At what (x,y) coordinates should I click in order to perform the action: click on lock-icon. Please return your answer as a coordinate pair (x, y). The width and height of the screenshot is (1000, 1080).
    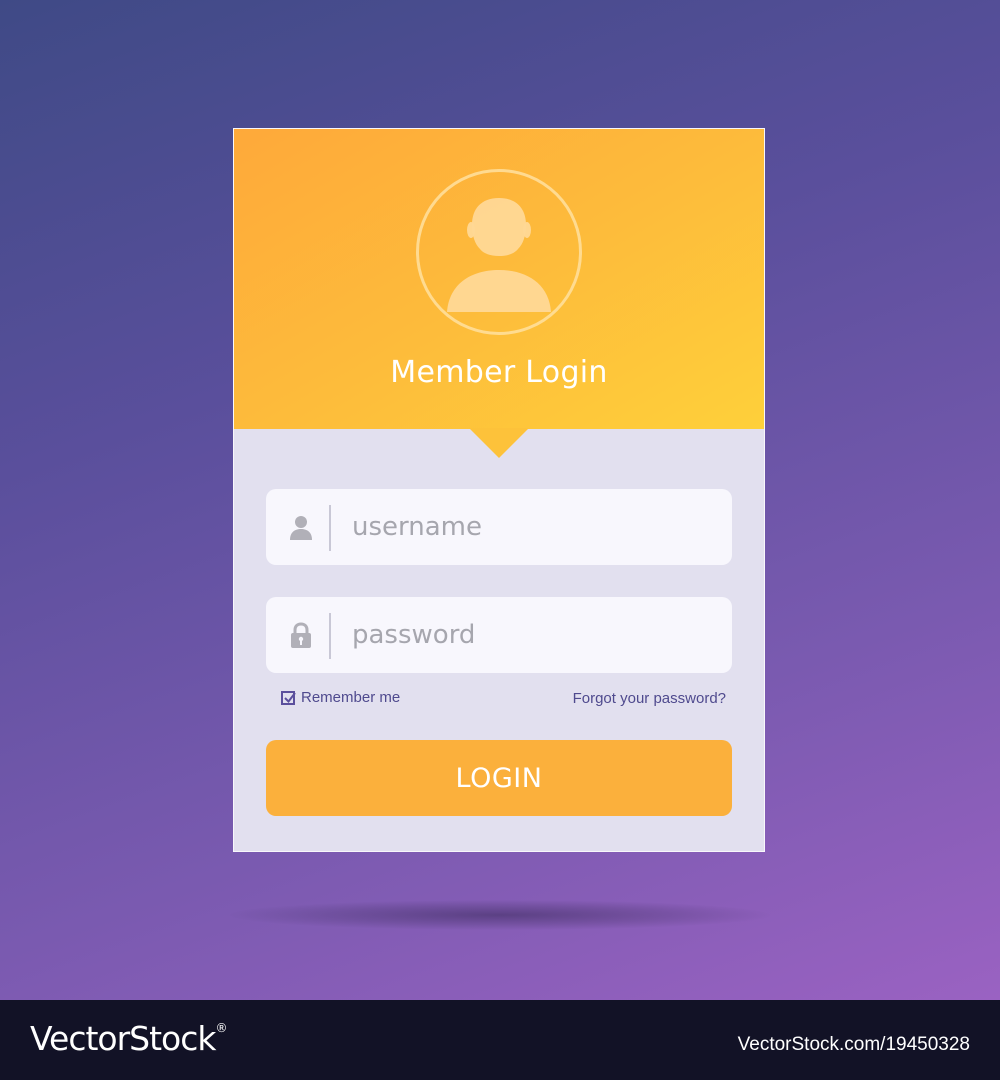
    Looking at the image, I should click on (301, 635).